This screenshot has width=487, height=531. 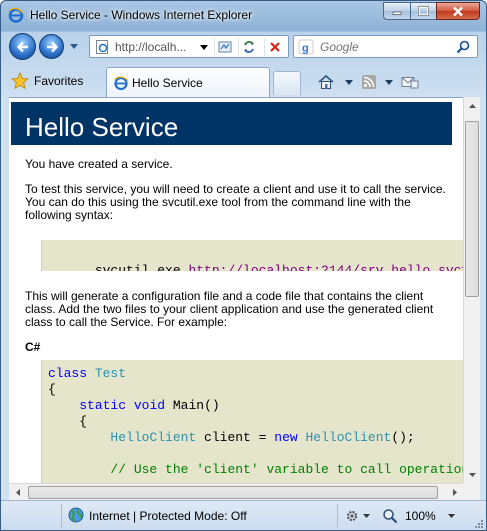 I want to click on scroll-right-button, so click(x=454, y=492).